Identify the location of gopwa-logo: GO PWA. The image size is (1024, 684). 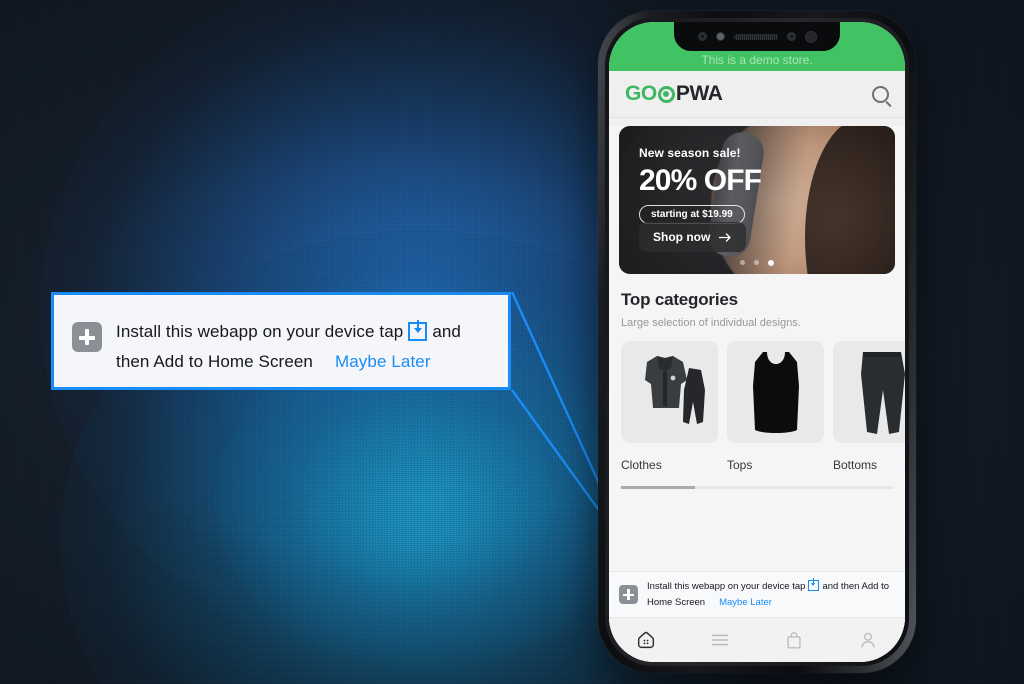
(674, 94).